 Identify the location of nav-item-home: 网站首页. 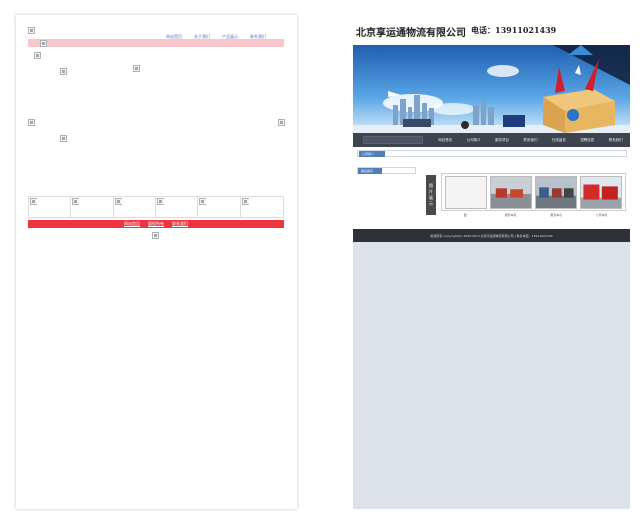
(445, 140).